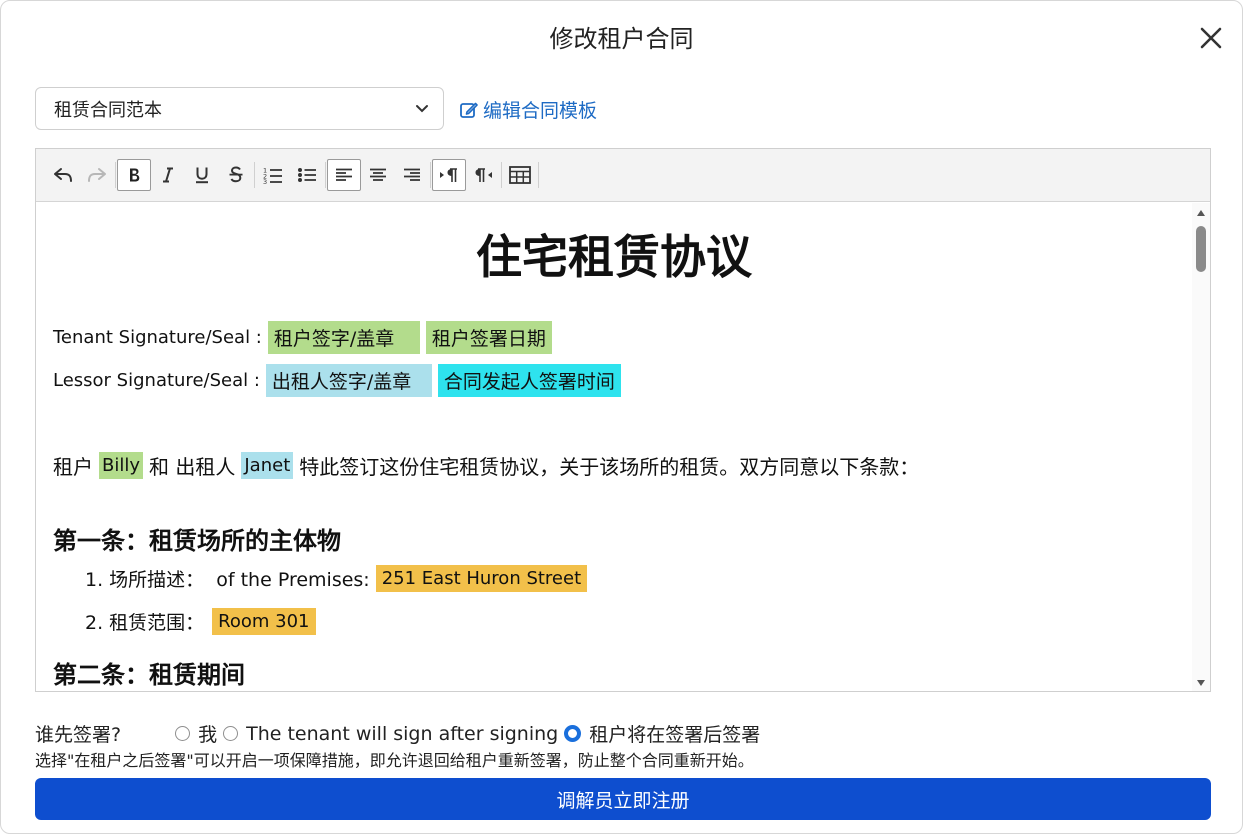 The width and height of the screenshot is (1243, 834). I want to click on rtl-button, so click(483, 175).